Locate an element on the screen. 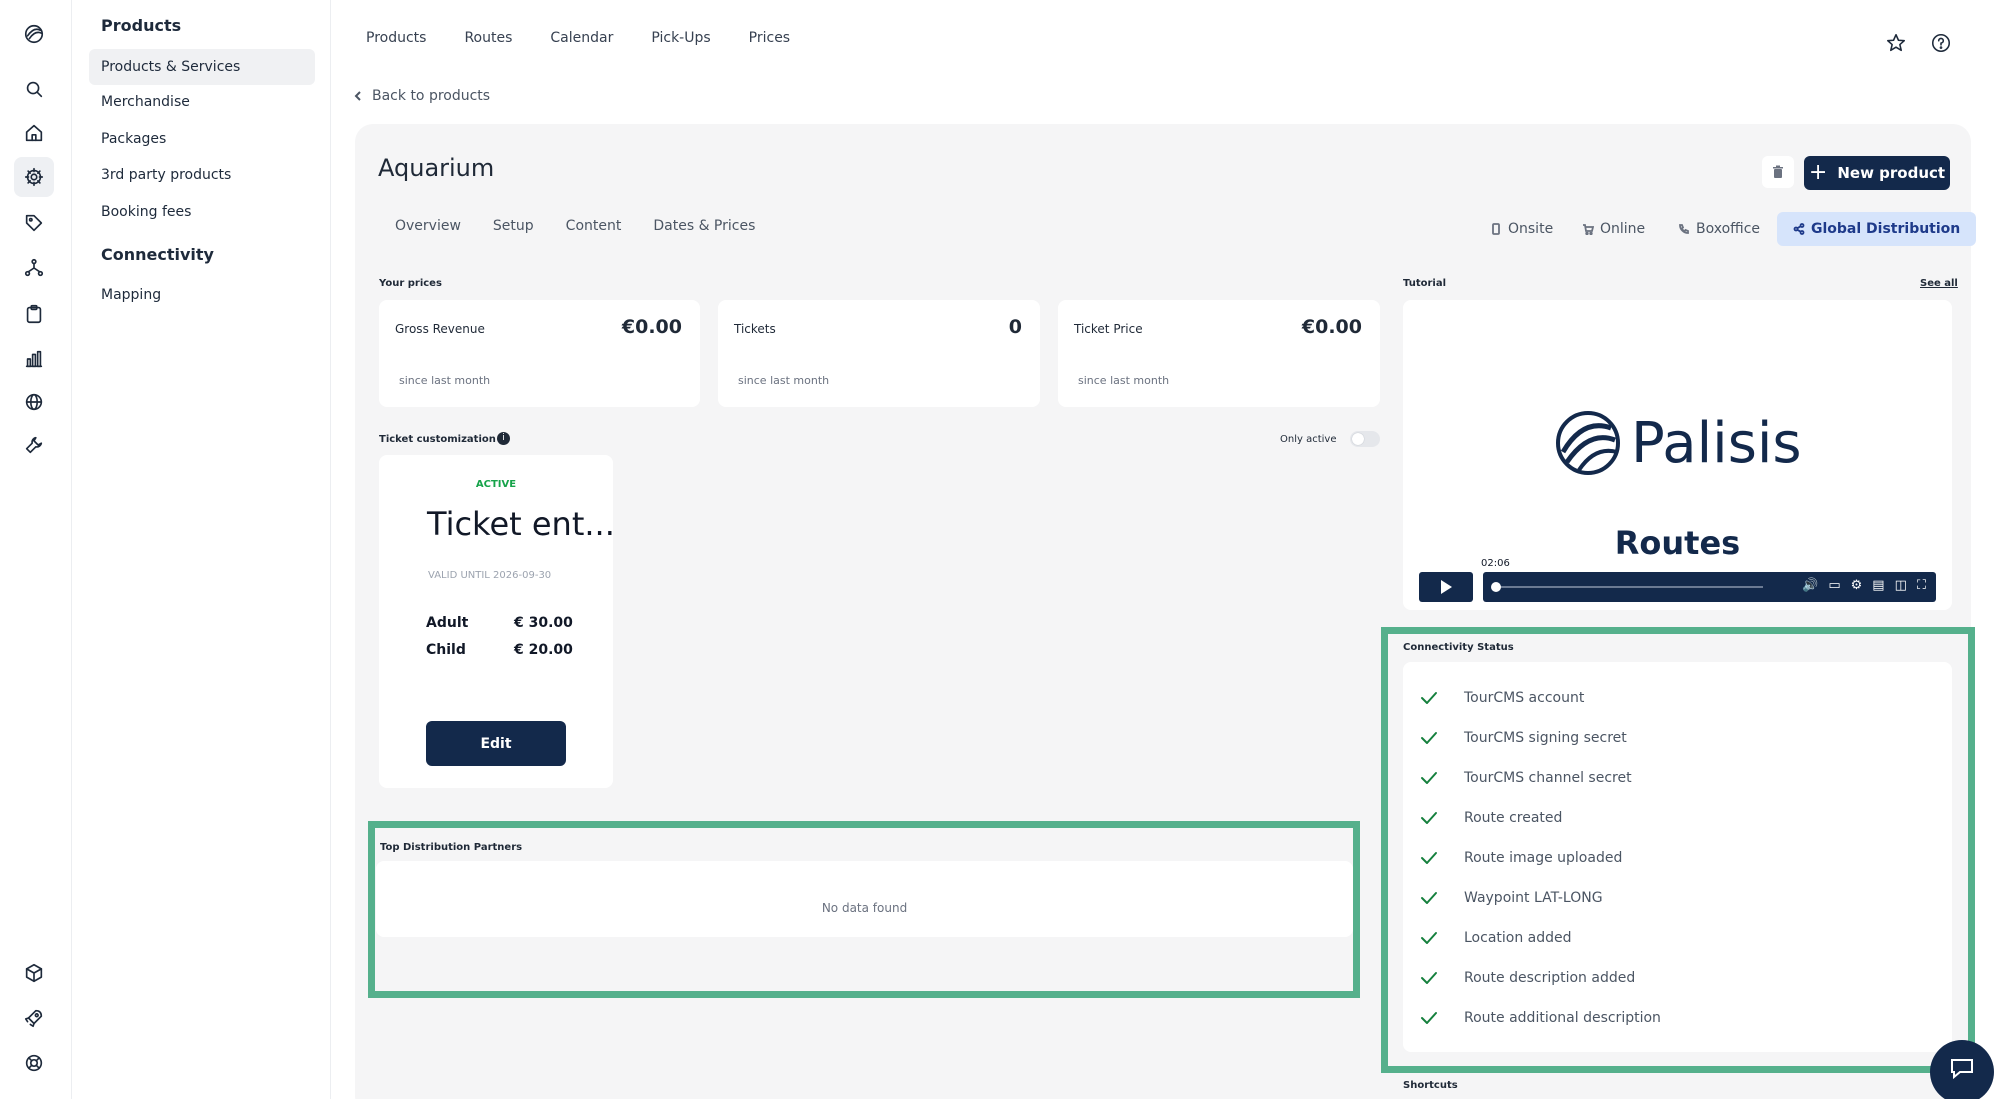  play-icon is located at coordinates (1446, 587).